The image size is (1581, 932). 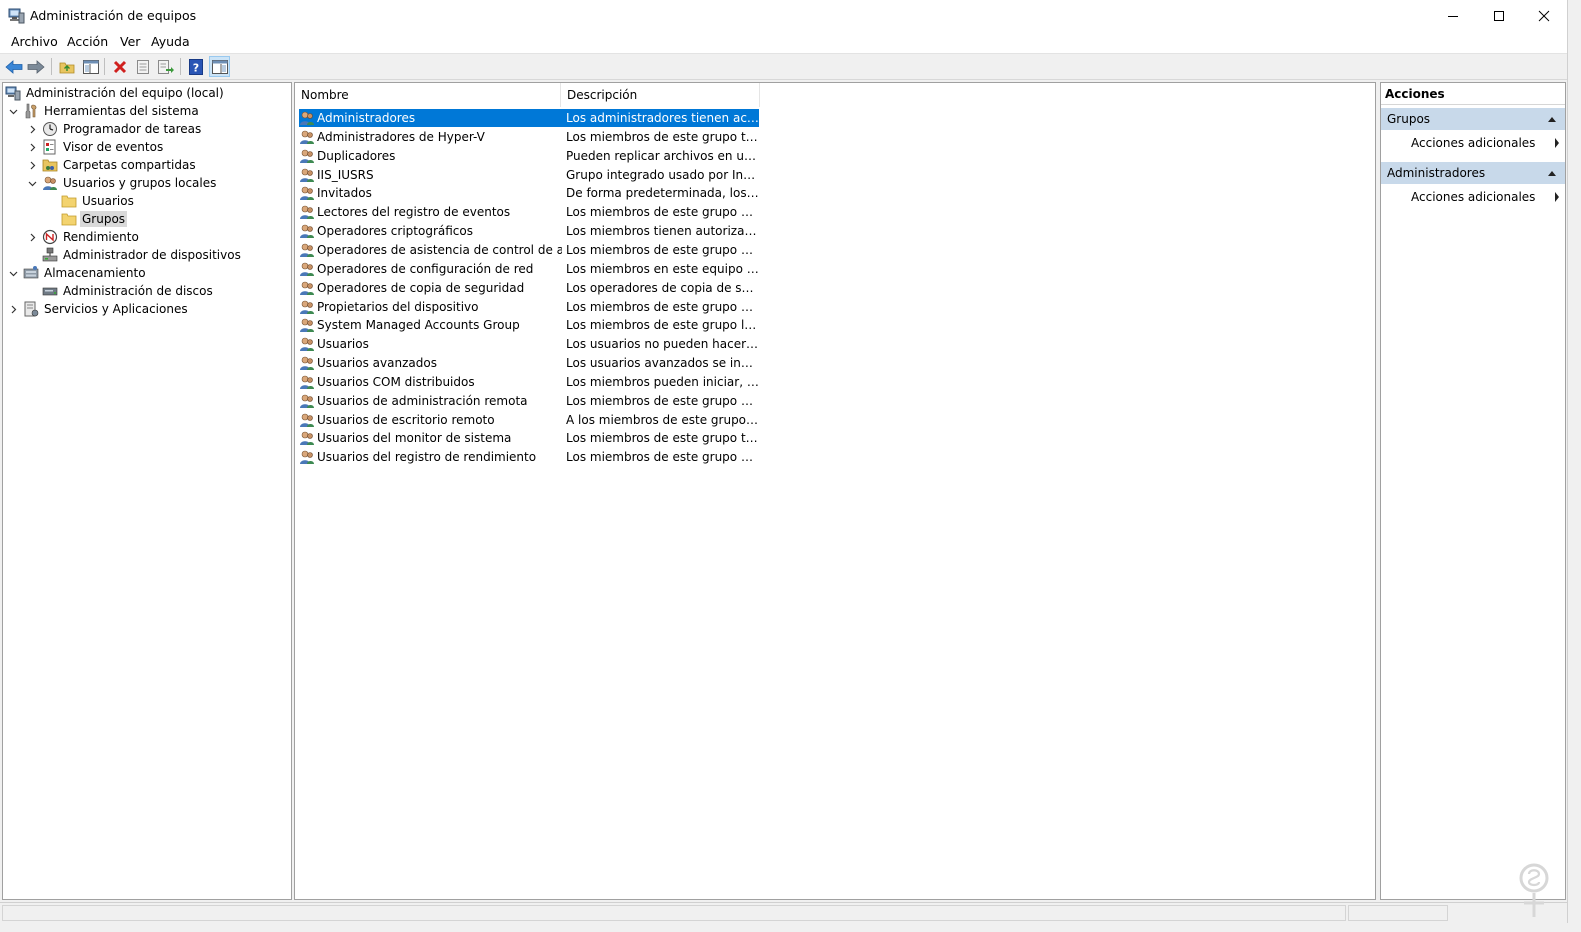 What do you see at coordinates (114, 129) in the screenshot?
I see `tree-item-task-scheduler: Programador de tareas` at bounding box center [114, 129].